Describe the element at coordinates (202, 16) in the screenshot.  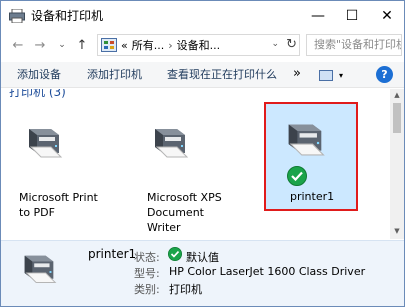
I see `title-bar: 设备和打印机 — ☐ ✕` at that location.